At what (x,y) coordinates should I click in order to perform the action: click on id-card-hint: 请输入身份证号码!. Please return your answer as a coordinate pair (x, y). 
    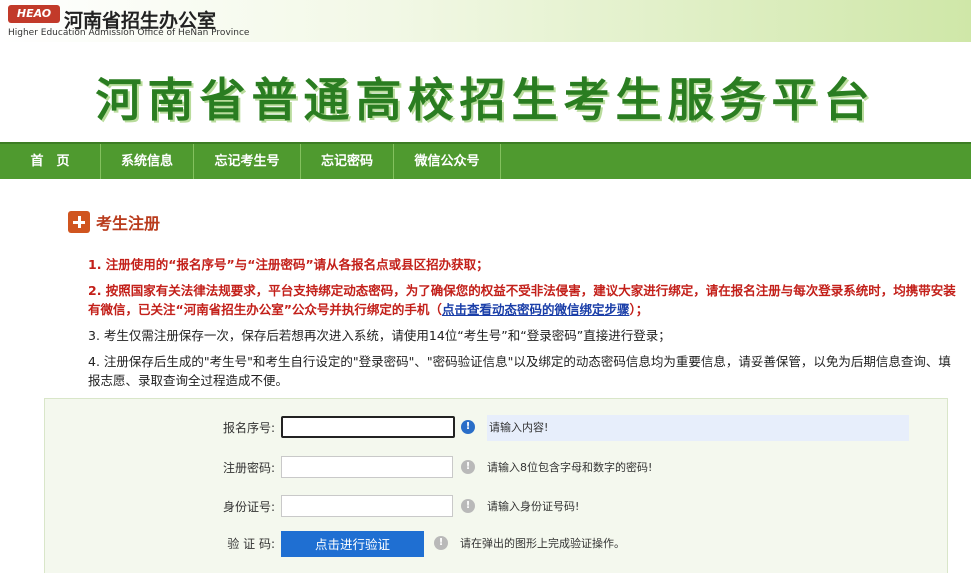
    Looking at the image, I should click on (533, 506).